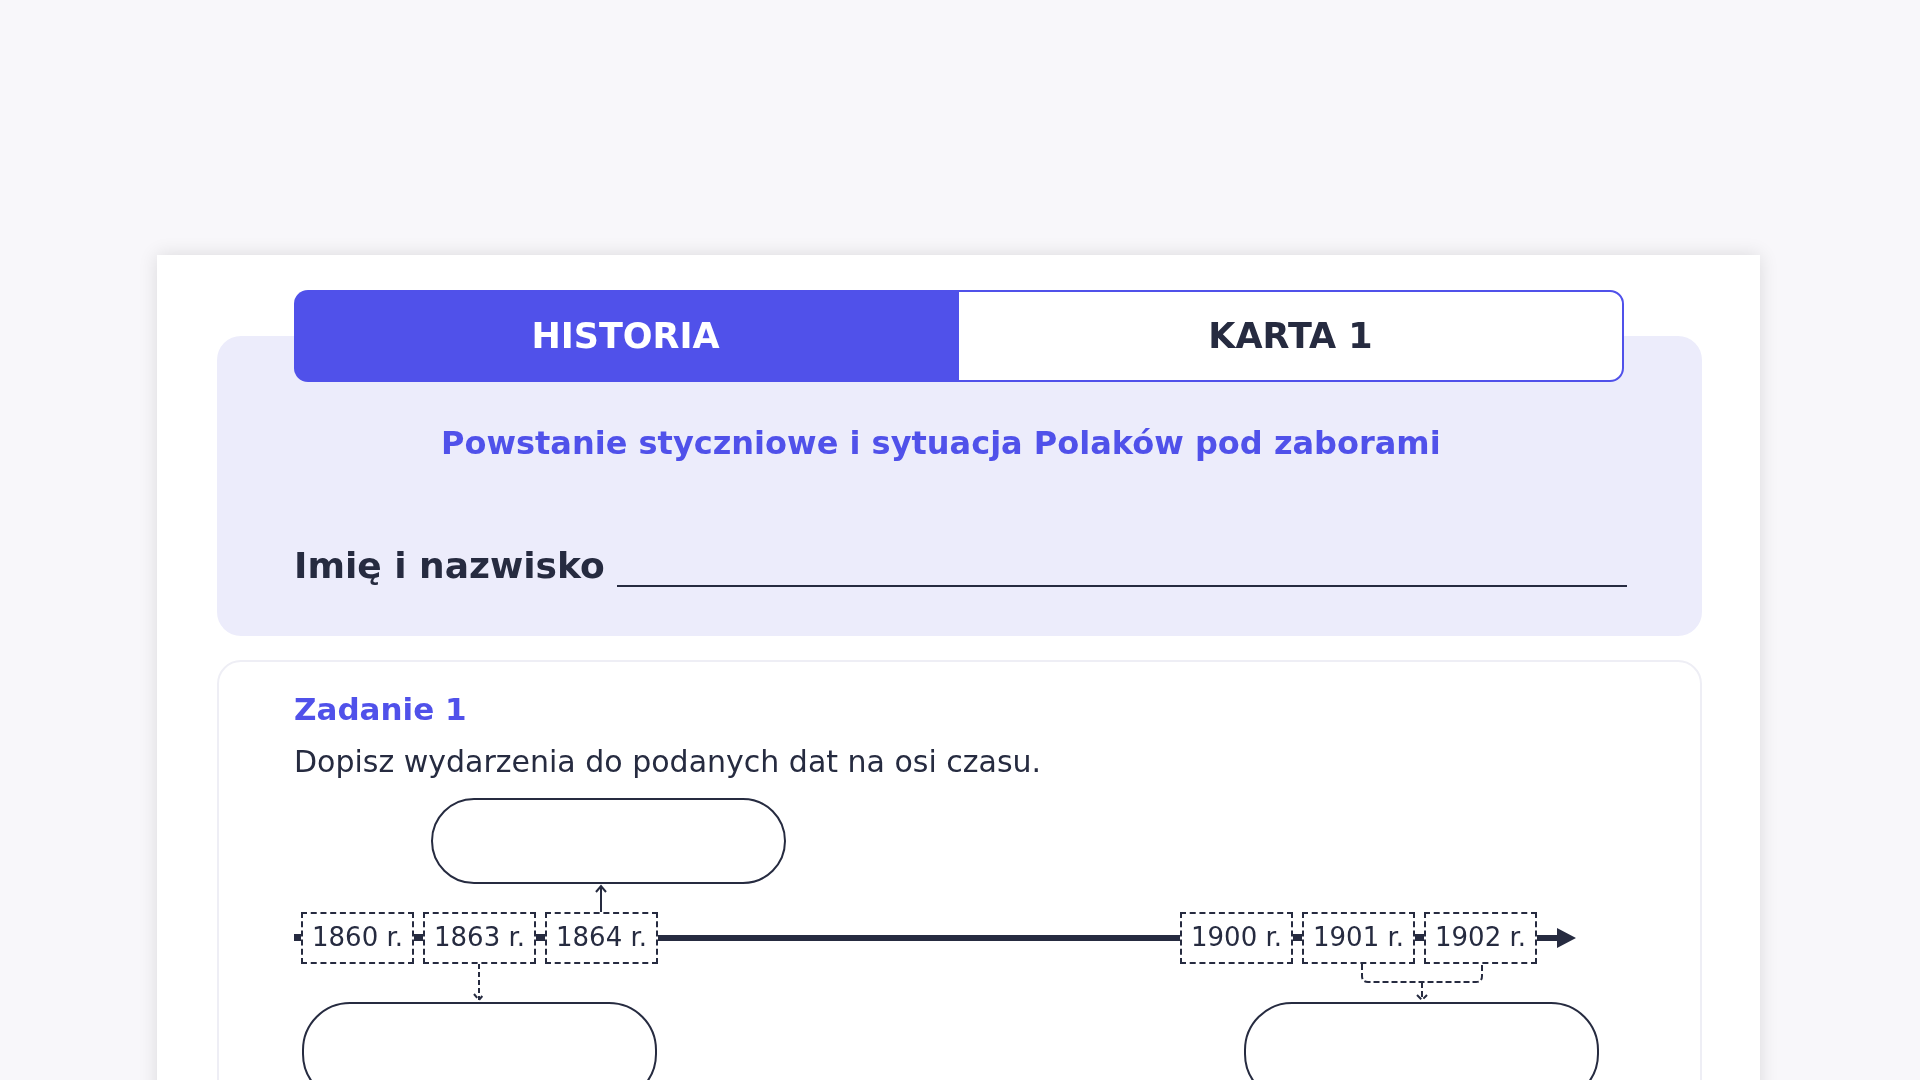  Describe the element at coordinates (941, 443) in the screenshot. I see `worksheet-title: Powstanie styczniowe i sytuacja Polaków pod zaborami` at that location.